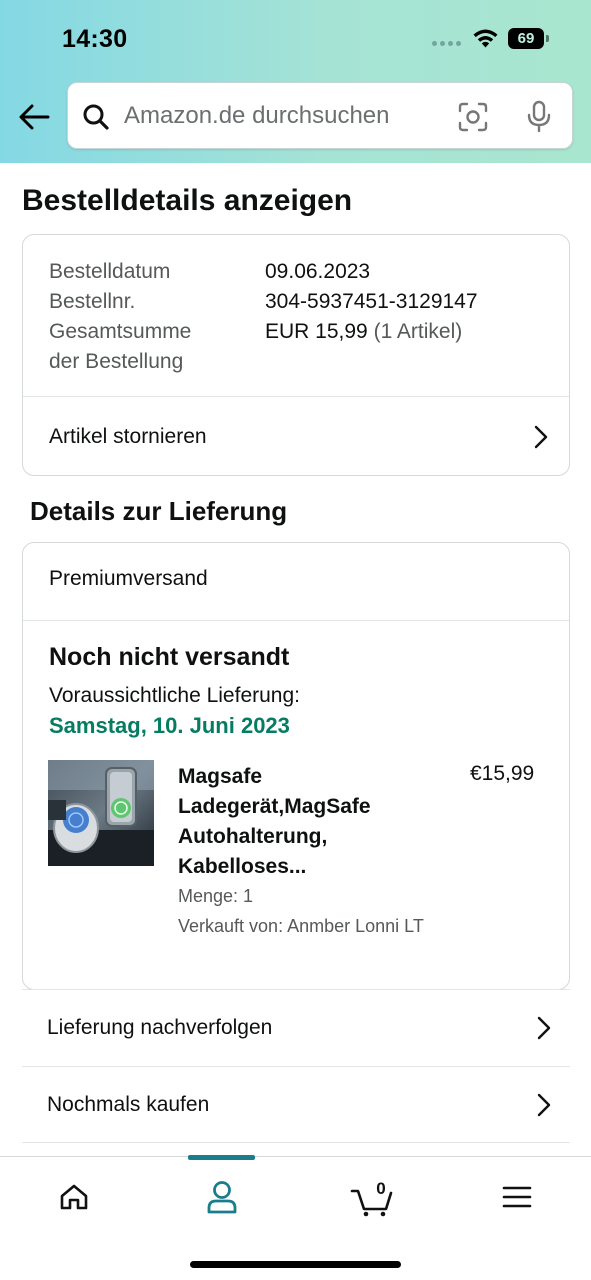 This screenshot has width=591, height=1280. I want to click on search-box, so click(320, 115).